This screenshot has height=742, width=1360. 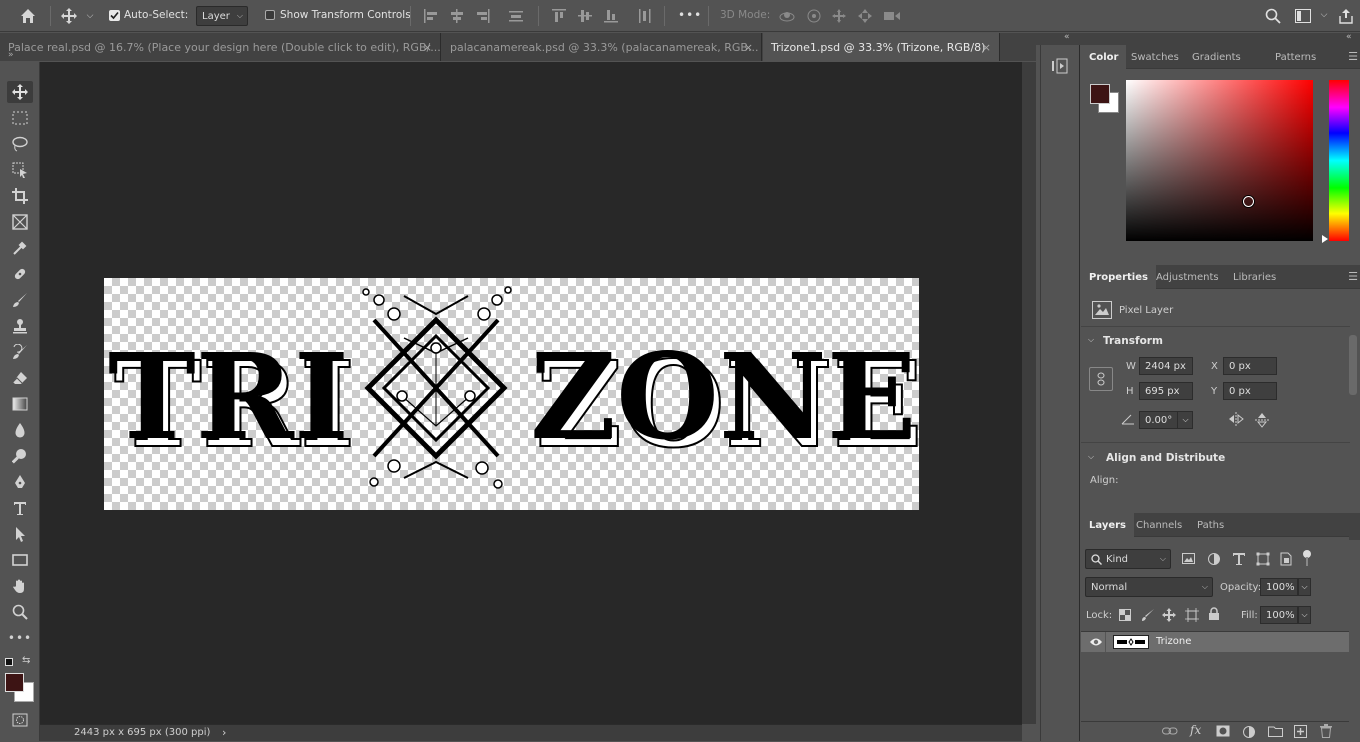 I want to click on x-input: 0 px, so click(x=1250, y=366).